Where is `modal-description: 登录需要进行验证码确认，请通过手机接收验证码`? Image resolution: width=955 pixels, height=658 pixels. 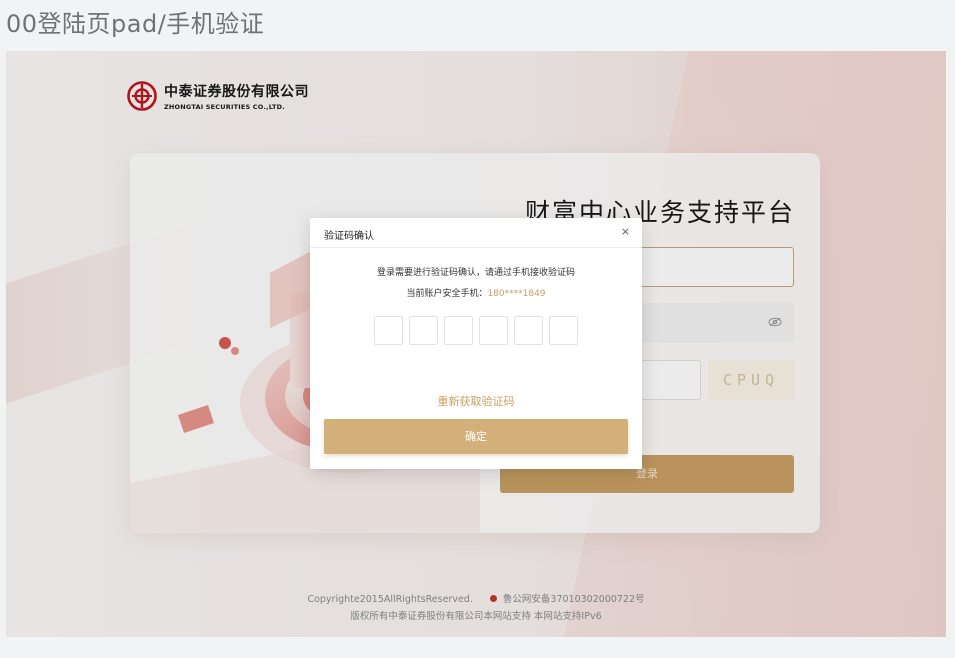
modal-description: 登录需要进行验证码确认，请通过手机接收验证码 is located at coordinates (475, 273).